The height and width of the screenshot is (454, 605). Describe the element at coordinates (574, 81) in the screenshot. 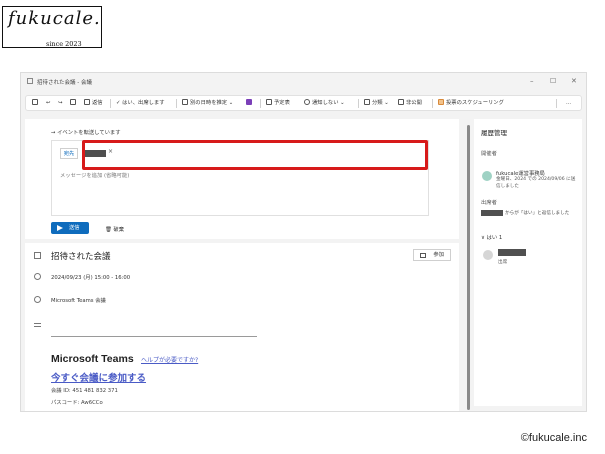

I see `close-icon: ✕` at that location.